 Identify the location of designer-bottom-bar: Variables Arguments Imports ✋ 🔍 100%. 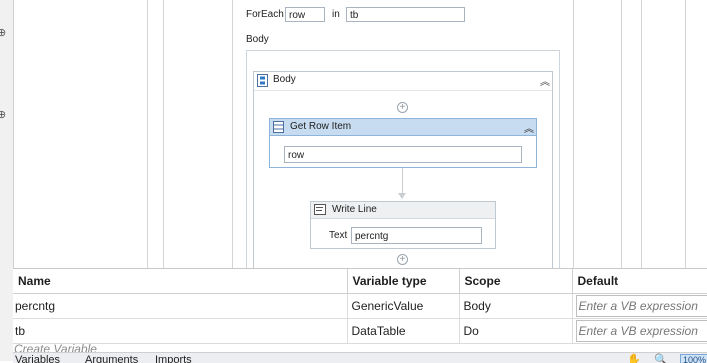
(360, 357).